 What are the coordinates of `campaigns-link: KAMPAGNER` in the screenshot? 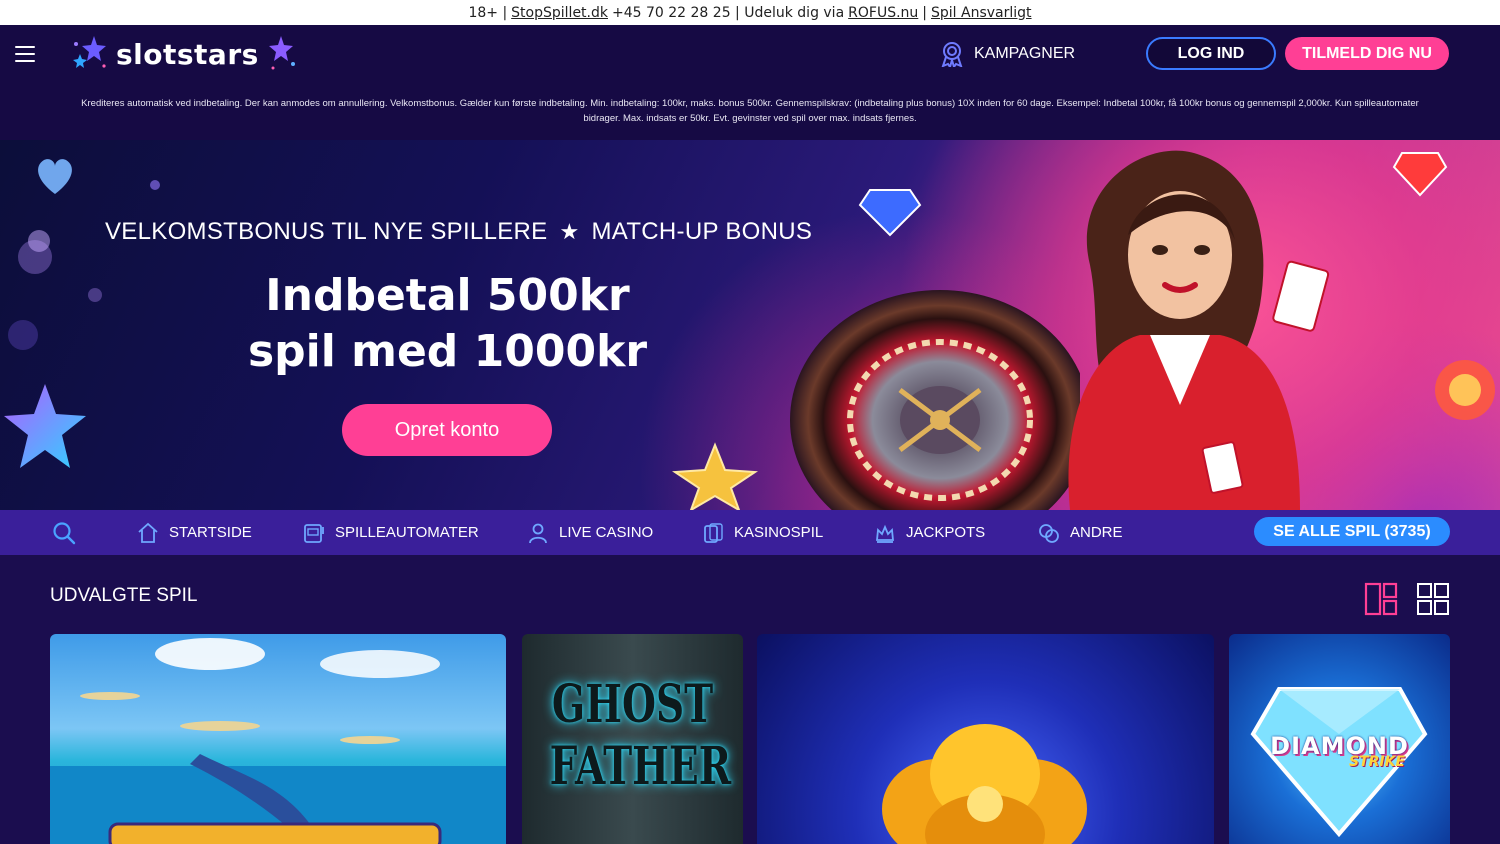 It's located at (1007, 54).